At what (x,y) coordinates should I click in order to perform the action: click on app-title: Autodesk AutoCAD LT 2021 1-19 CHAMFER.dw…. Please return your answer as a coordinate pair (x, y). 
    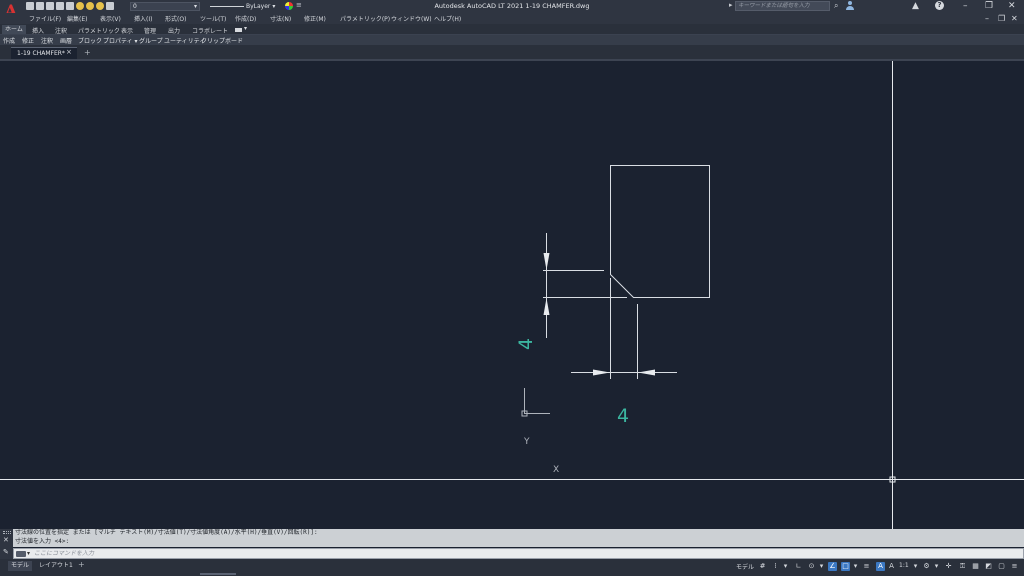
    Looking at the image, I should click on (512, 6).